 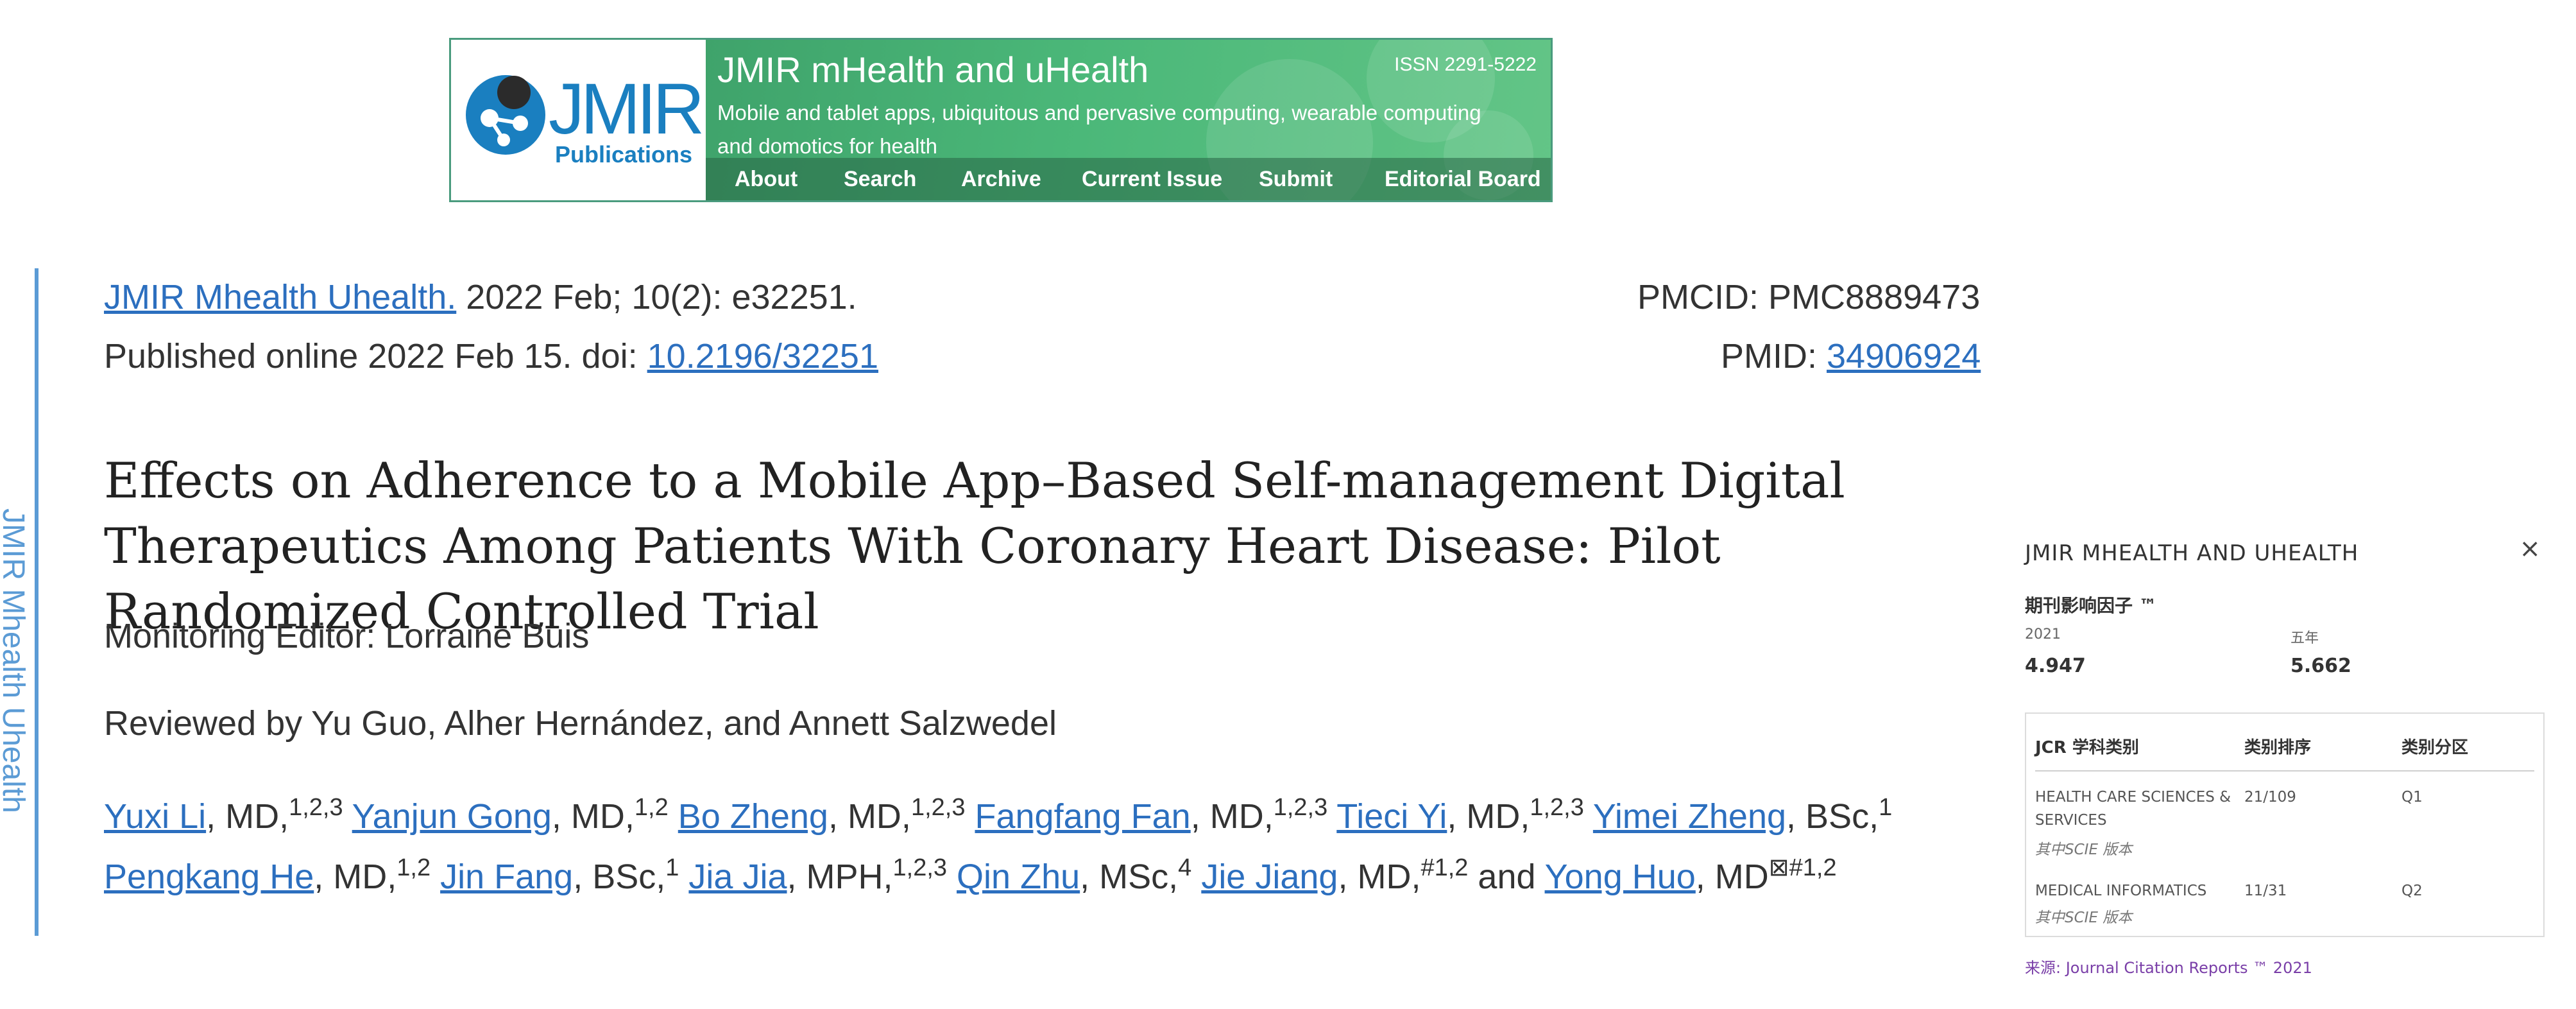 I want to click on monitoring-editor: Monitoring Editor: Lorraine Buis, so click(x=347, y=636).